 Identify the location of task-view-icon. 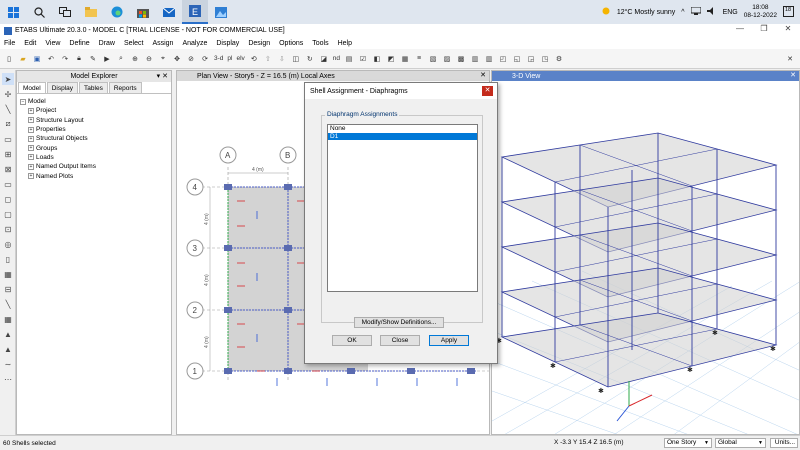
(65, 12).